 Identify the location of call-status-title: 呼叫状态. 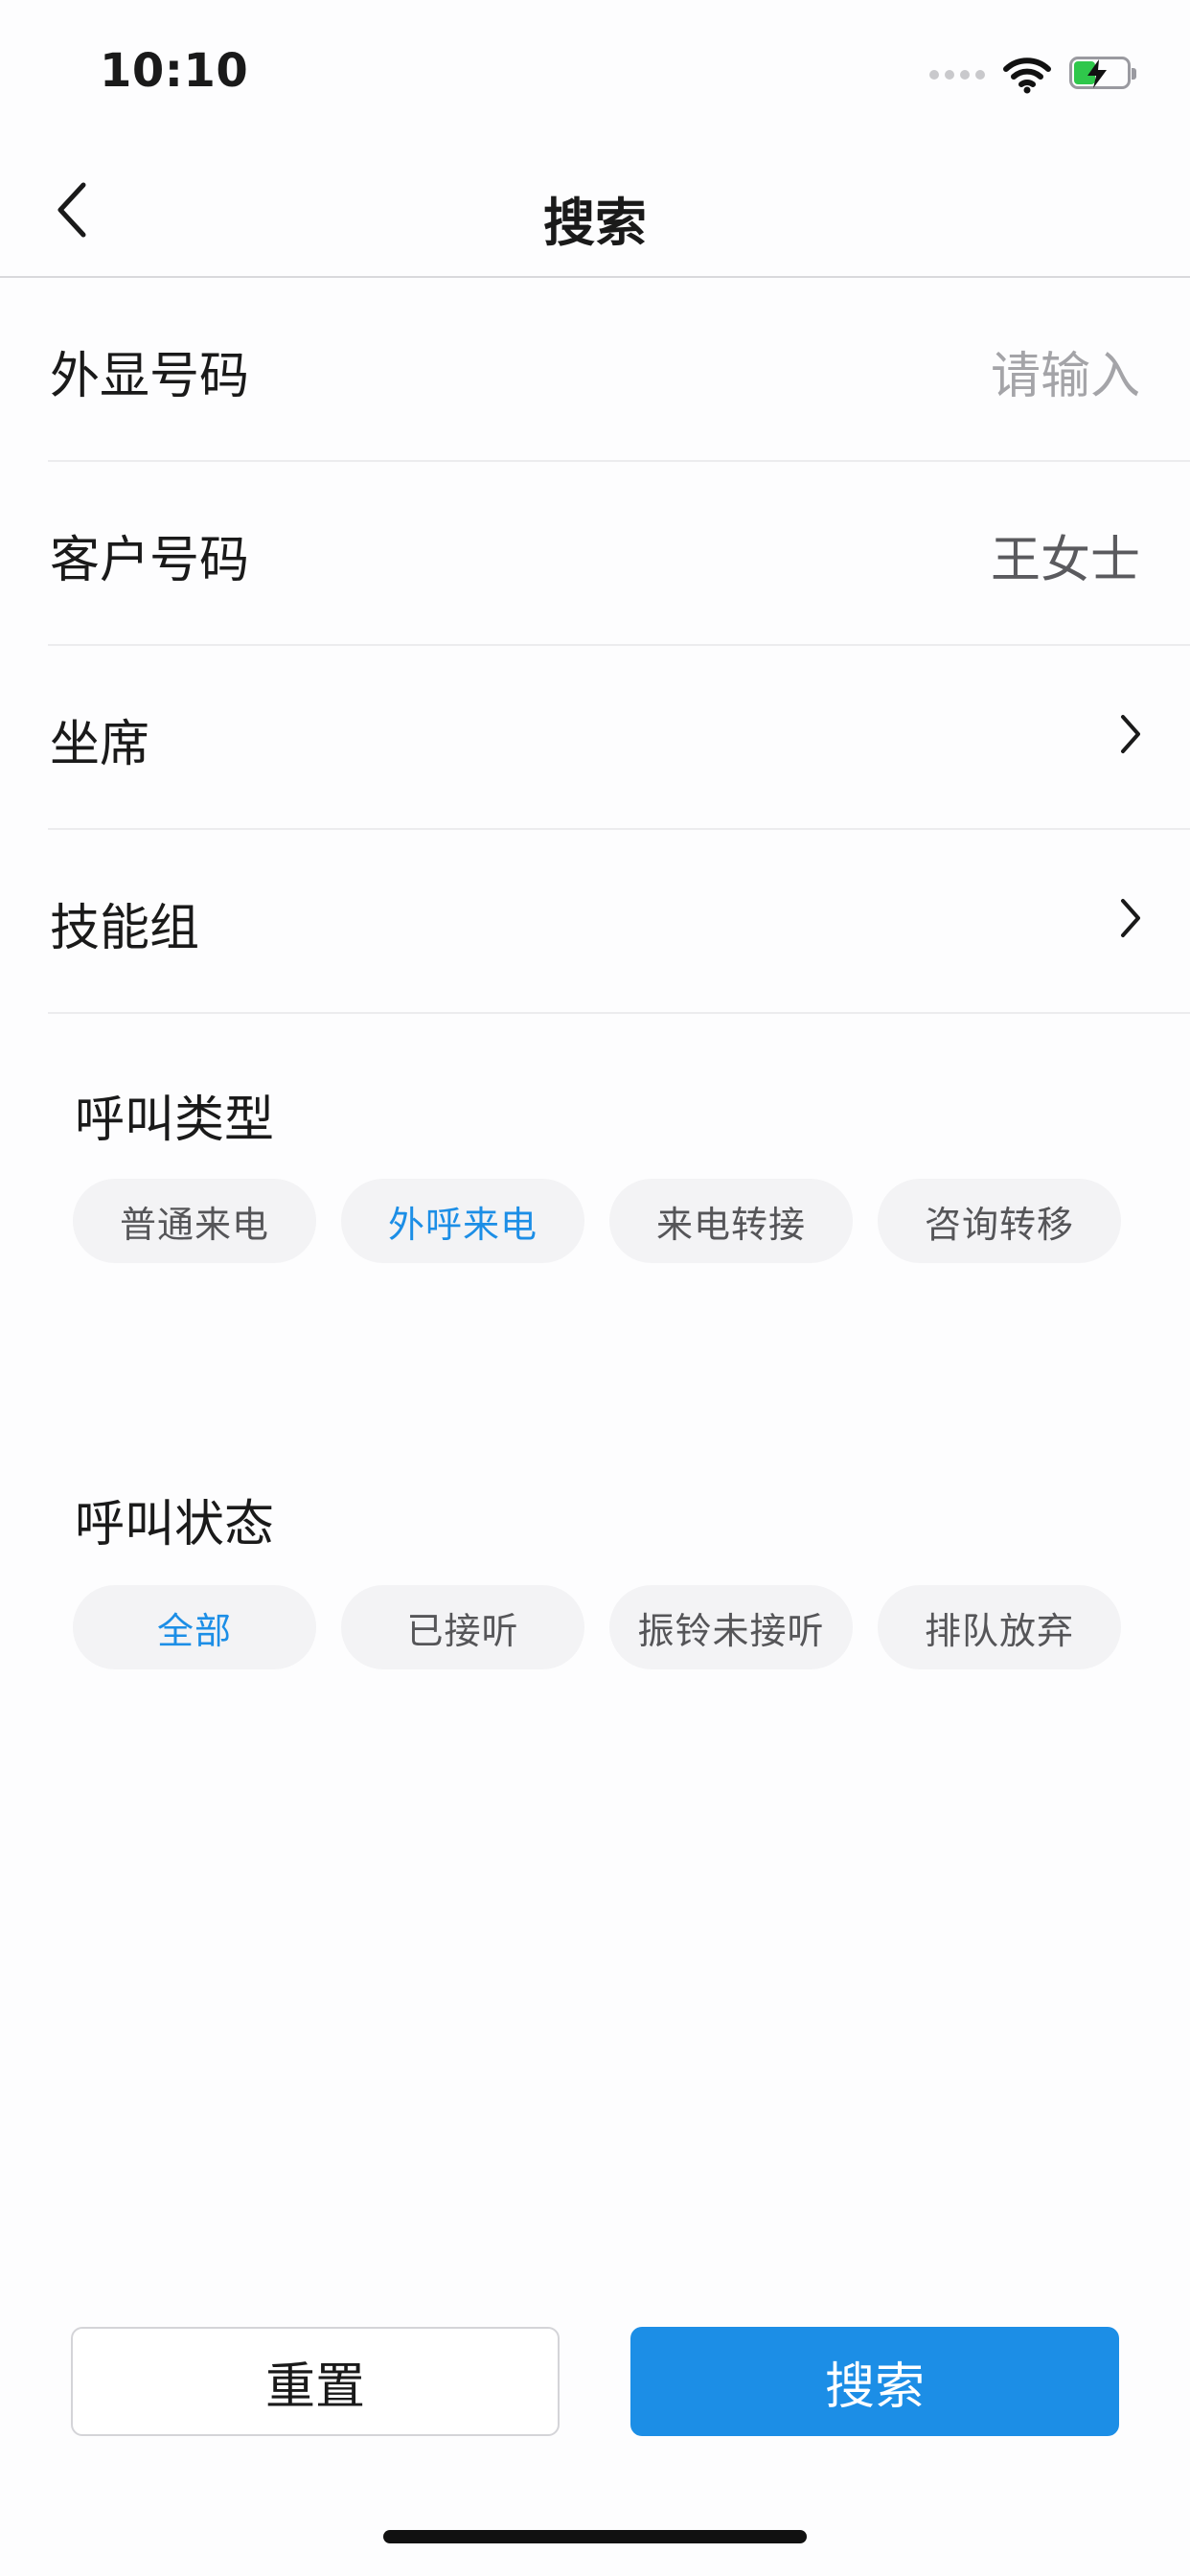
(175, 1525).